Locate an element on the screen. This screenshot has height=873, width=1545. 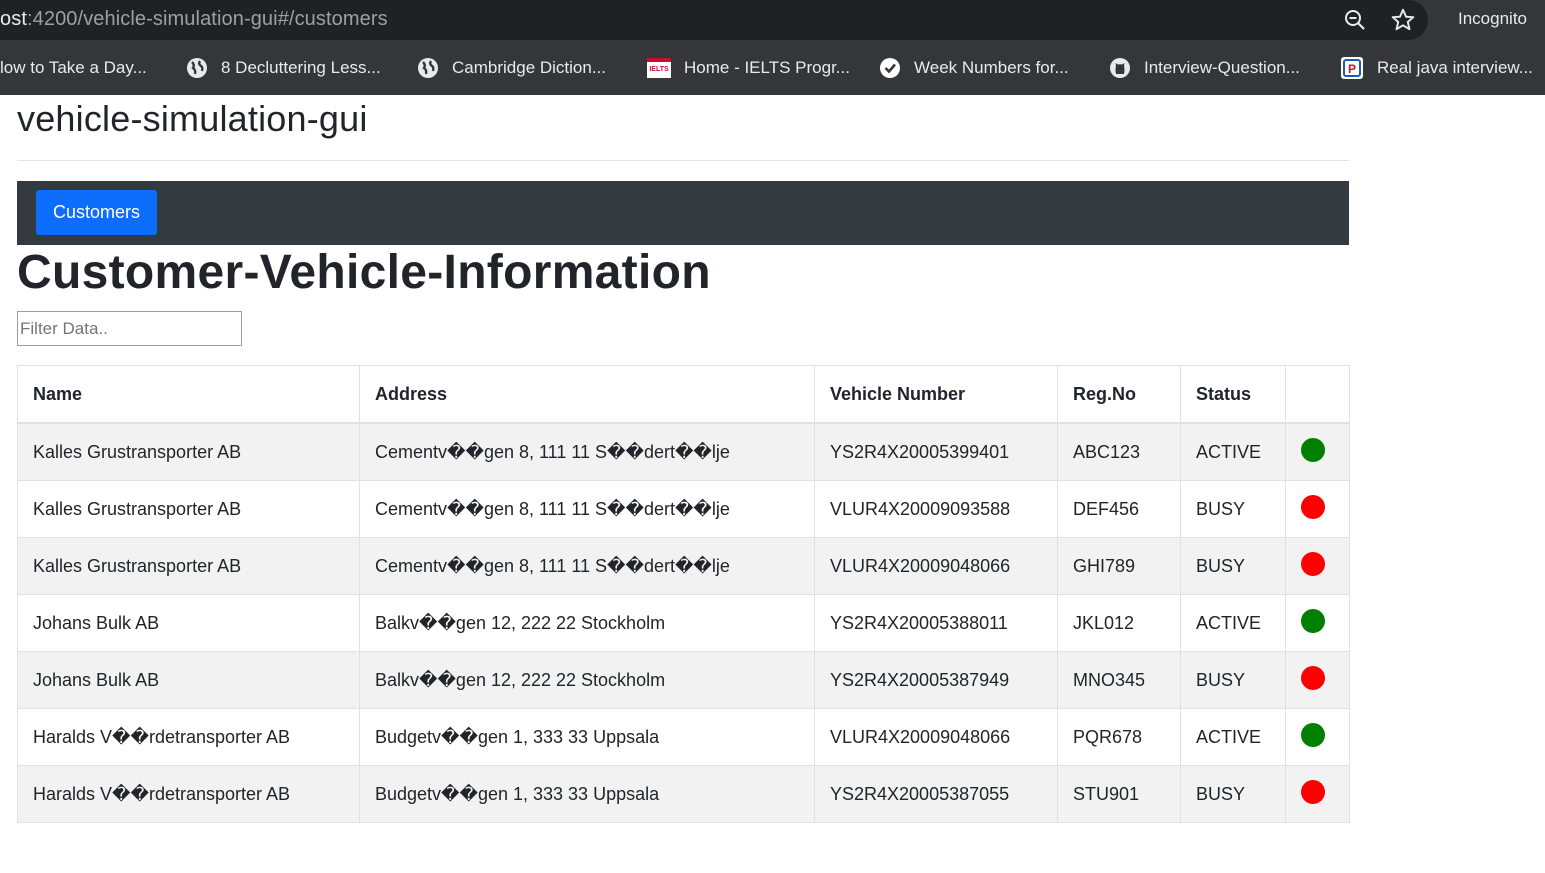
column-header-name: Name is located at coordinates (188, 394).